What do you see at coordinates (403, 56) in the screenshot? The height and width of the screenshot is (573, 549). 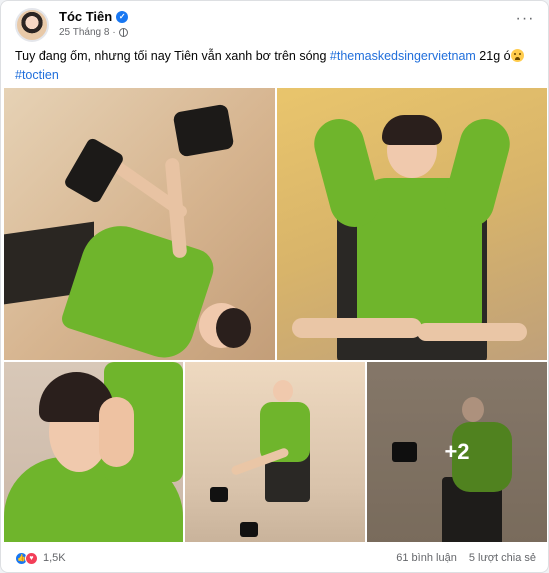 I see `hashtag-link: #themaskedsingervietnam` at bounding box center [403, 56].